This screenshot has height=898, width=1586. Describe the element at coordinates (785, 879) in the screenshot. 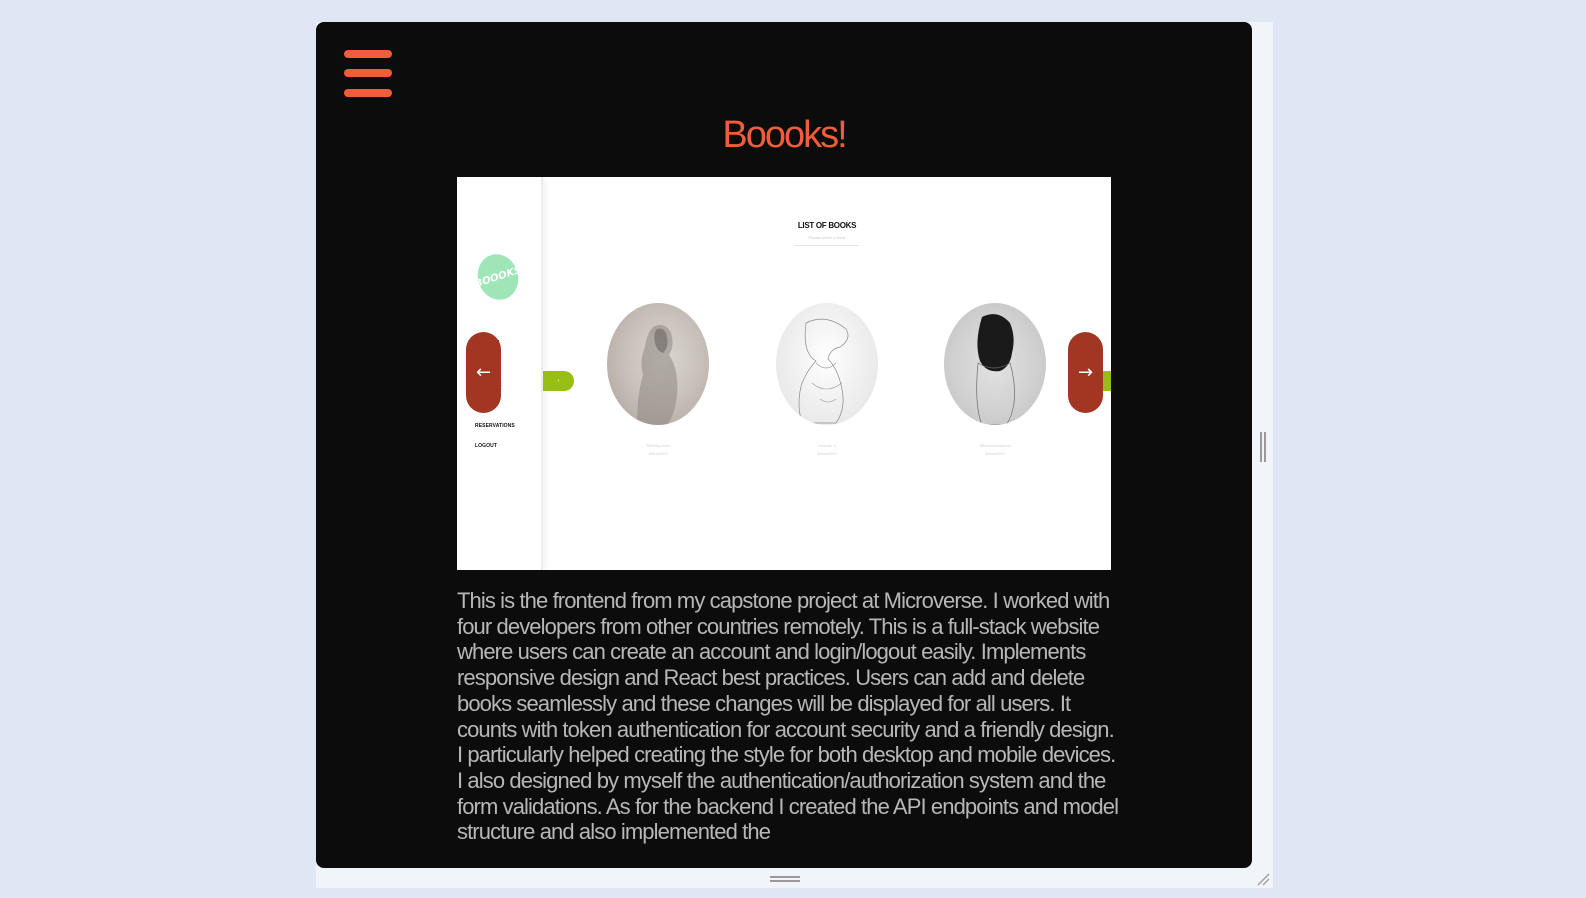

I see `horizontal-resize-handle` at that location.